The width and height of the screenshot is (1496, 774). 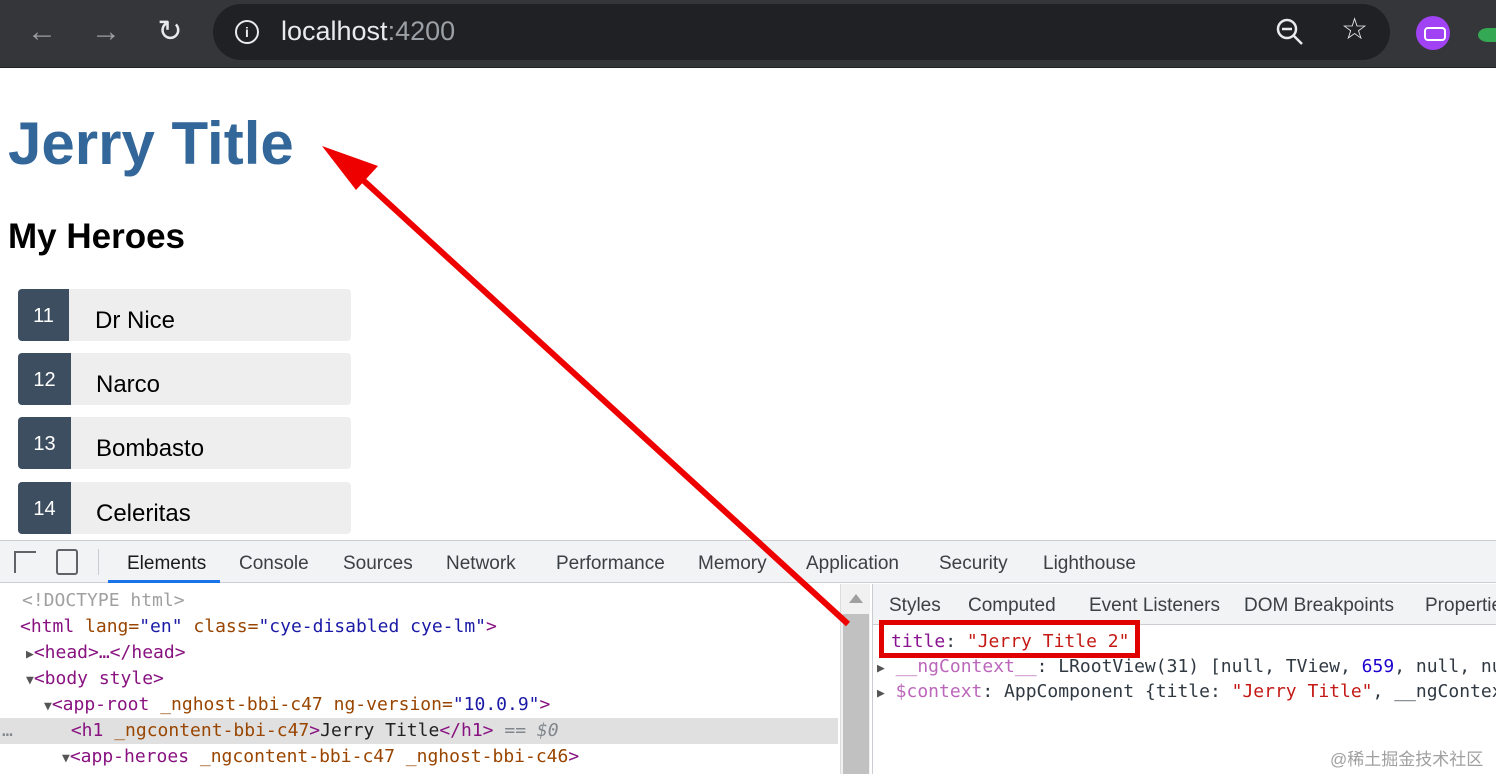 I want to click on tab-memory: Memory, so click(x=732, y=564).